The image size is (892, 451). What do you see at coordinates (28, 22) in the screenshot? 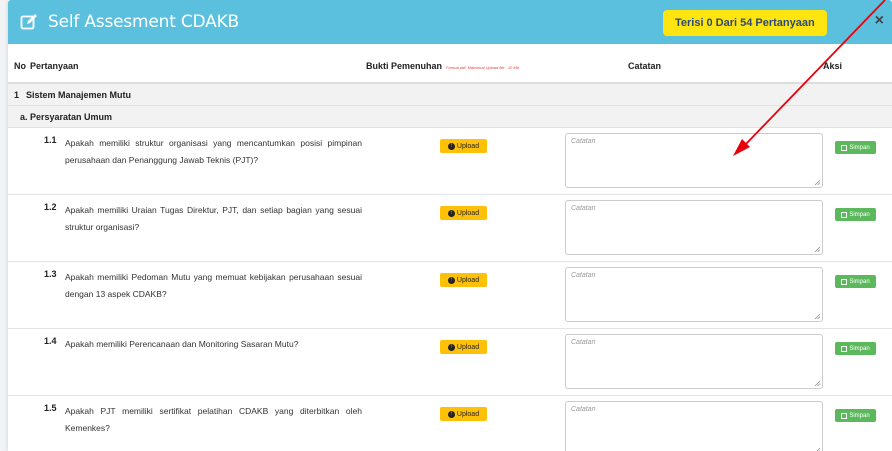
I see `edit-icon` at bounding box center [28, 22].